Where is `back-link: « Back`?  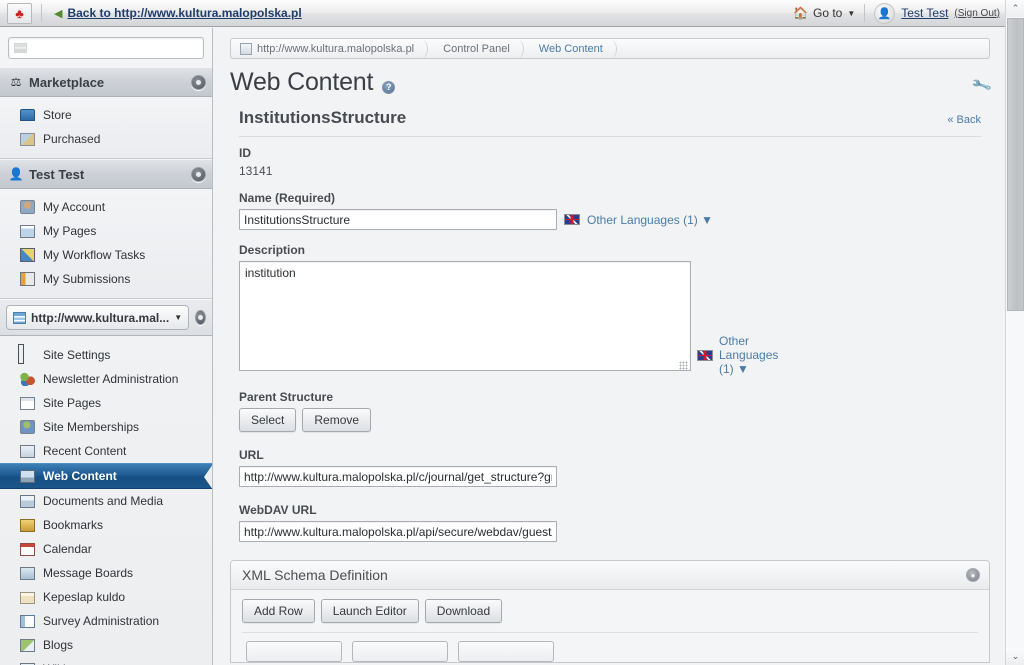 back-link: « Back is located at coordinates (964, 120).